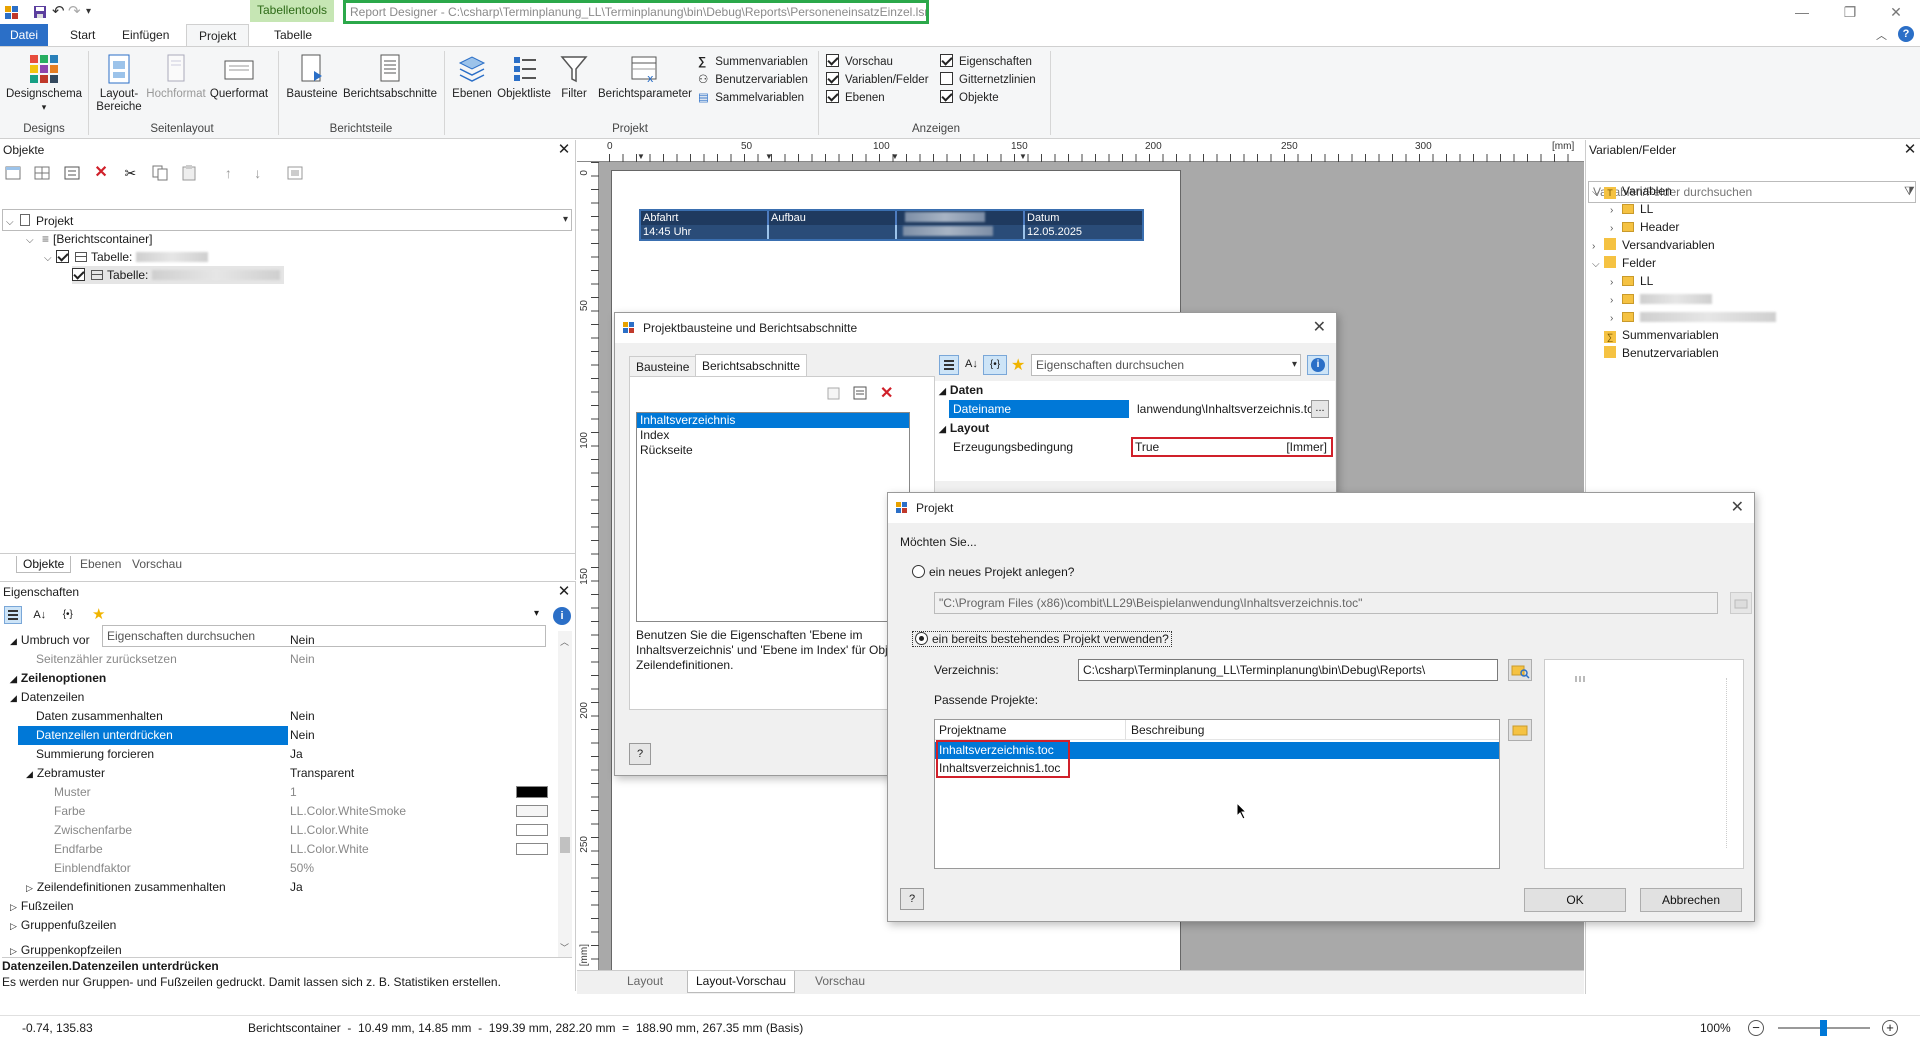 Image resolution: width=1920 pixels, height=1040 pixels. I want to click on redo-icon: ↷, so click(76, 12).